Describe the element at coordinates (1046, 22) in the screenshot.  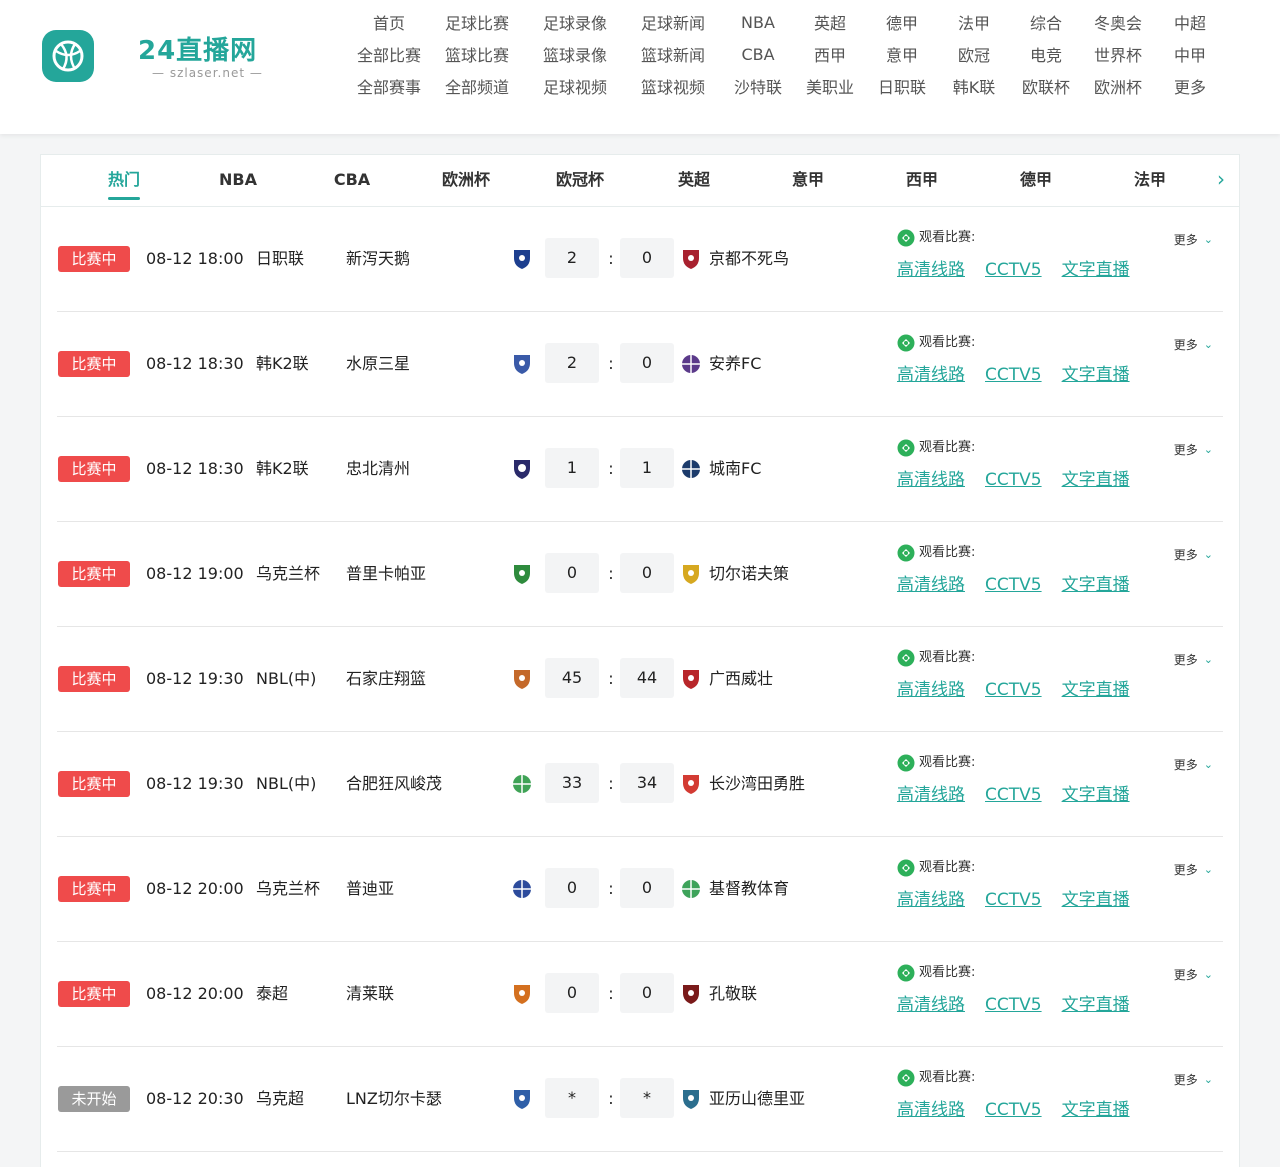
I see `nav-link: 综合` at that location.